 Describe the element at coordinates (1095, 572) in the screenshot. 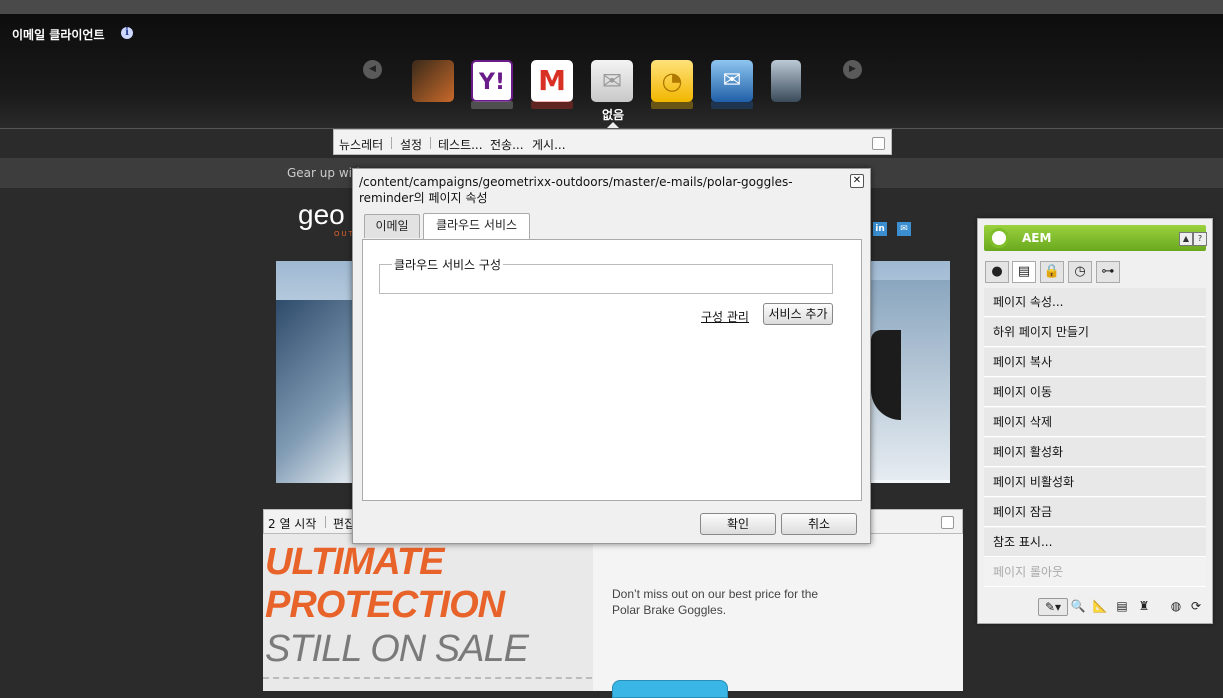

I see `rollout-page-item: 페이지 롤아웃` at that location.